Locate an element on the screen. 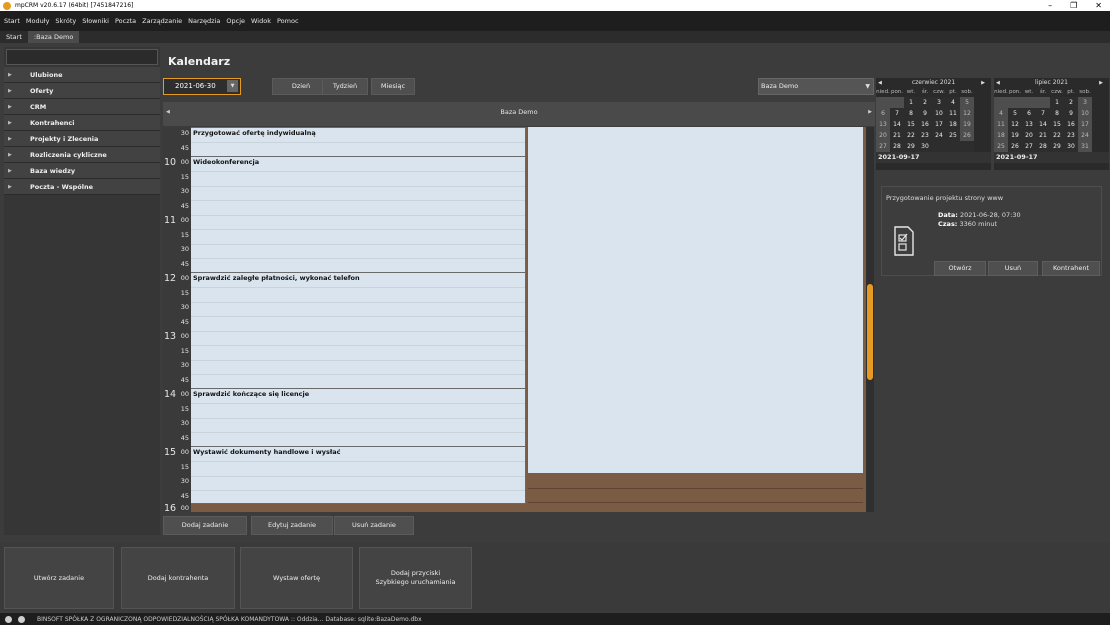 The width and height of the screenshot is (1110, 625). tab-baza-demo: :Baza Demo is located at coordinates (53, 37).